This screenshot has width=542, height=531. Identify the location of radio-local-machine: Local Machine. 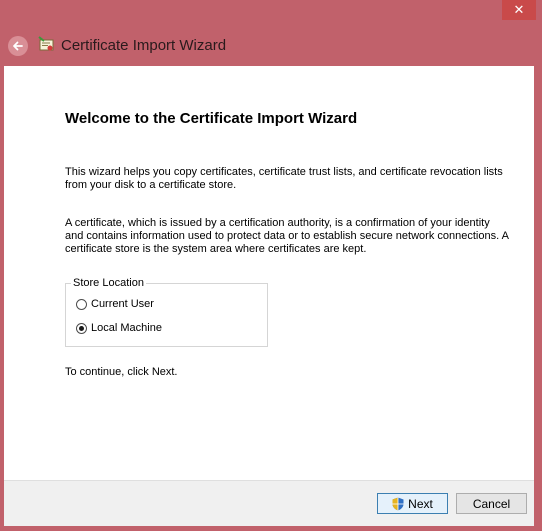
(119, 328).